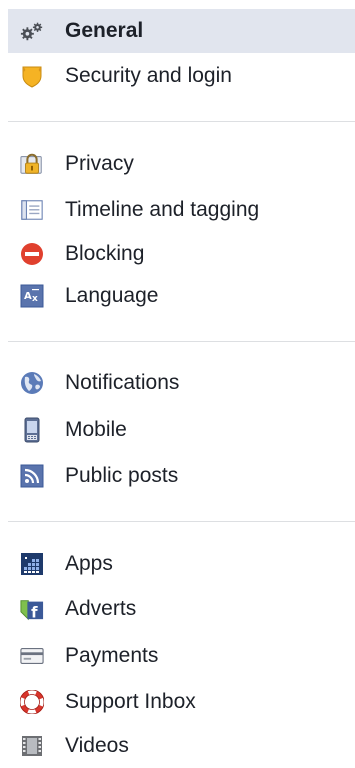 The height and width of the screenshot is (768, 355). I want to click on sidebar-item-label: Privacy, so click(99, 163).